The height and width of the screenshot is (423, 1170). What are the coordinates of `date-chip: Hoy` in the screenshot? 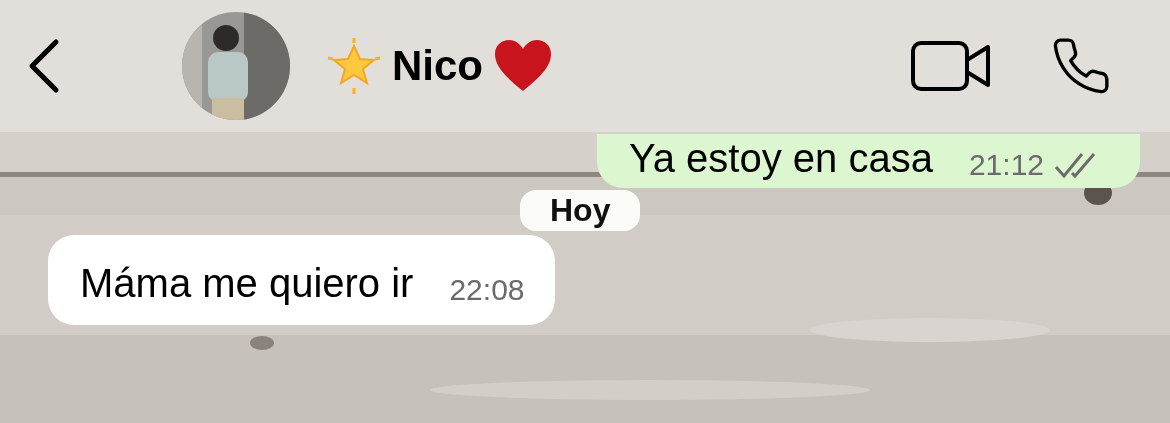 It's located at (580, 210).